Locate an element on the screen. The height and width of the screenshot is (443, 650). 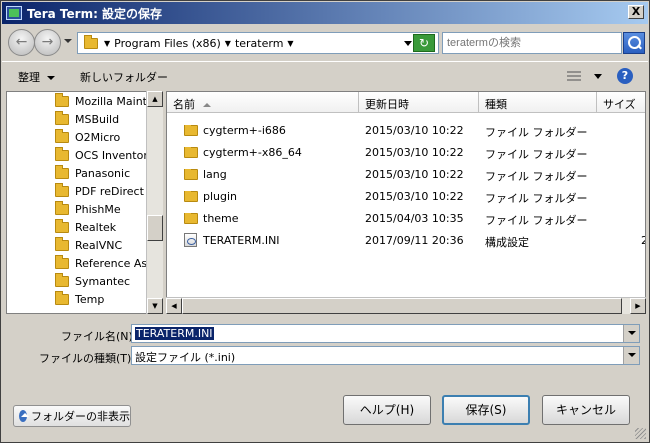
settings-file-icon is located at coordinates (190, 240).